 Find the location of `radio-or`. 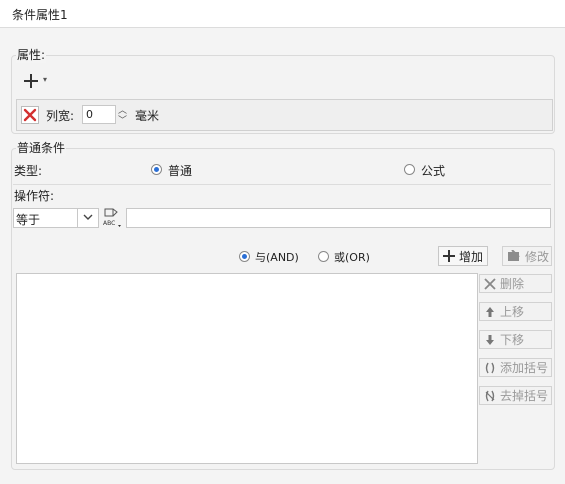

radio-or is located at coordinates (323, 256).